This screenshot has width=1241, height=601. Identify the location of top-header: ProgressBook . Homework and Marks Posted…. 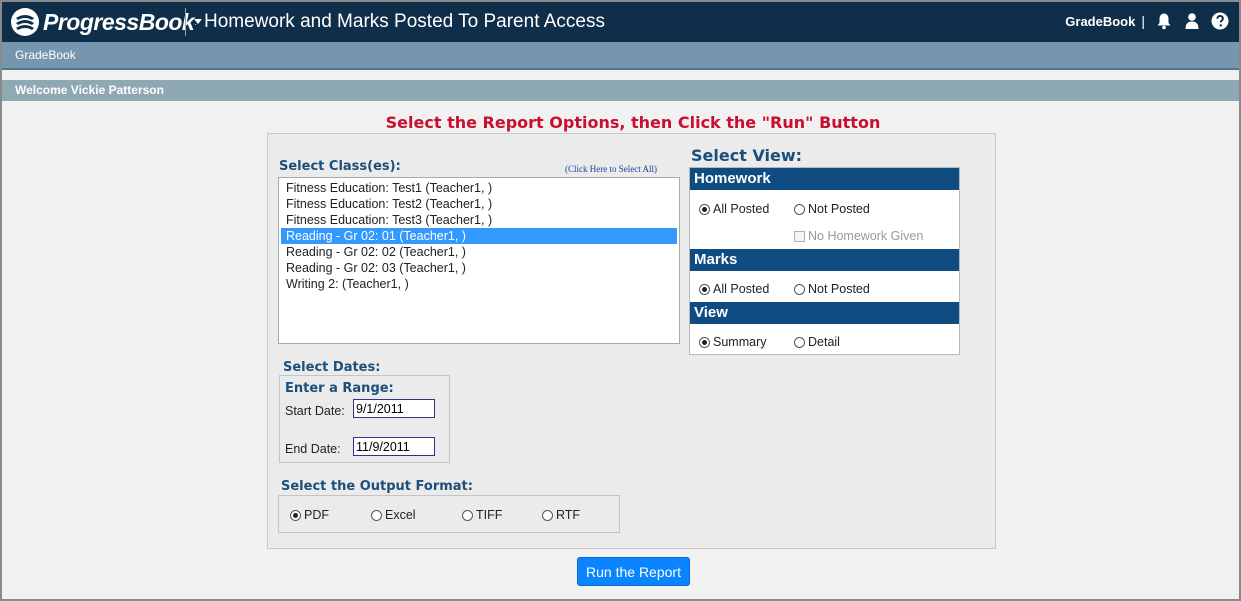
(620, 22).